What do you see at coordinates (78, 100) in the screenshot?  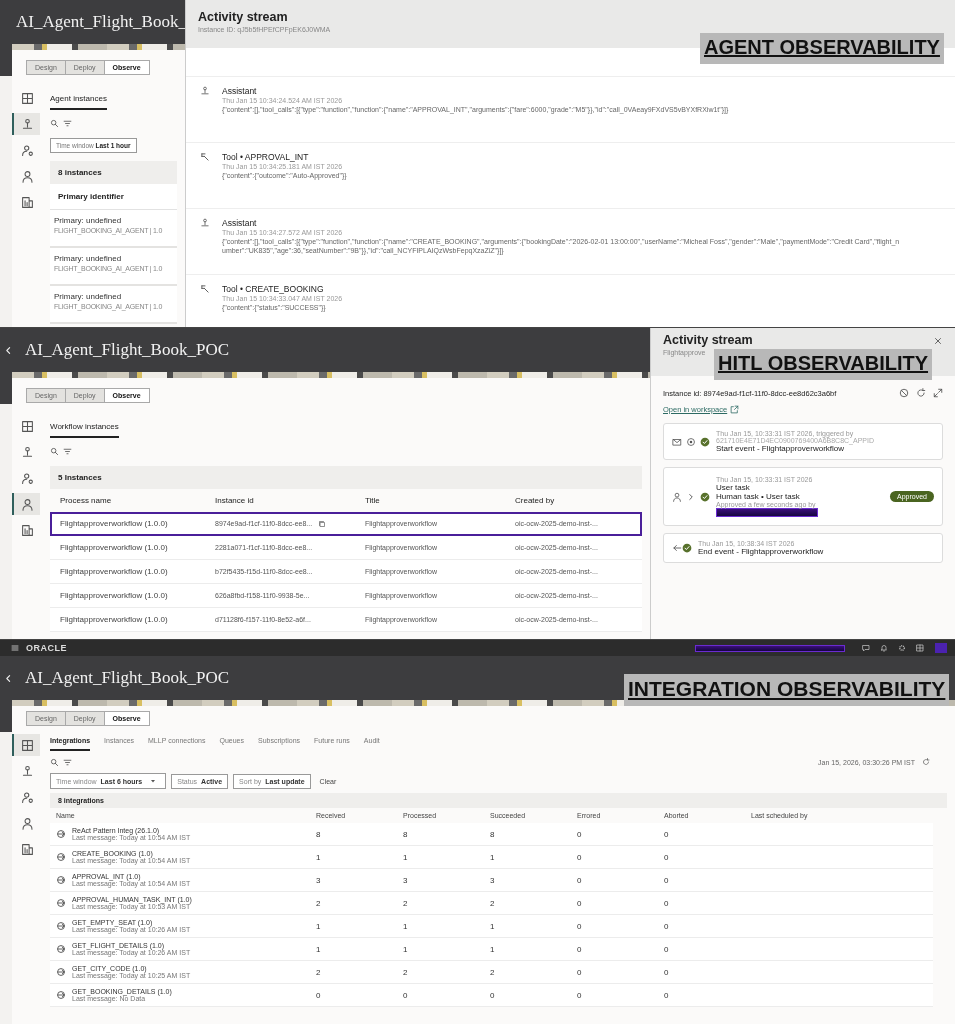 I see `section-tab: Agent instances` at bounding box center [78, 100].